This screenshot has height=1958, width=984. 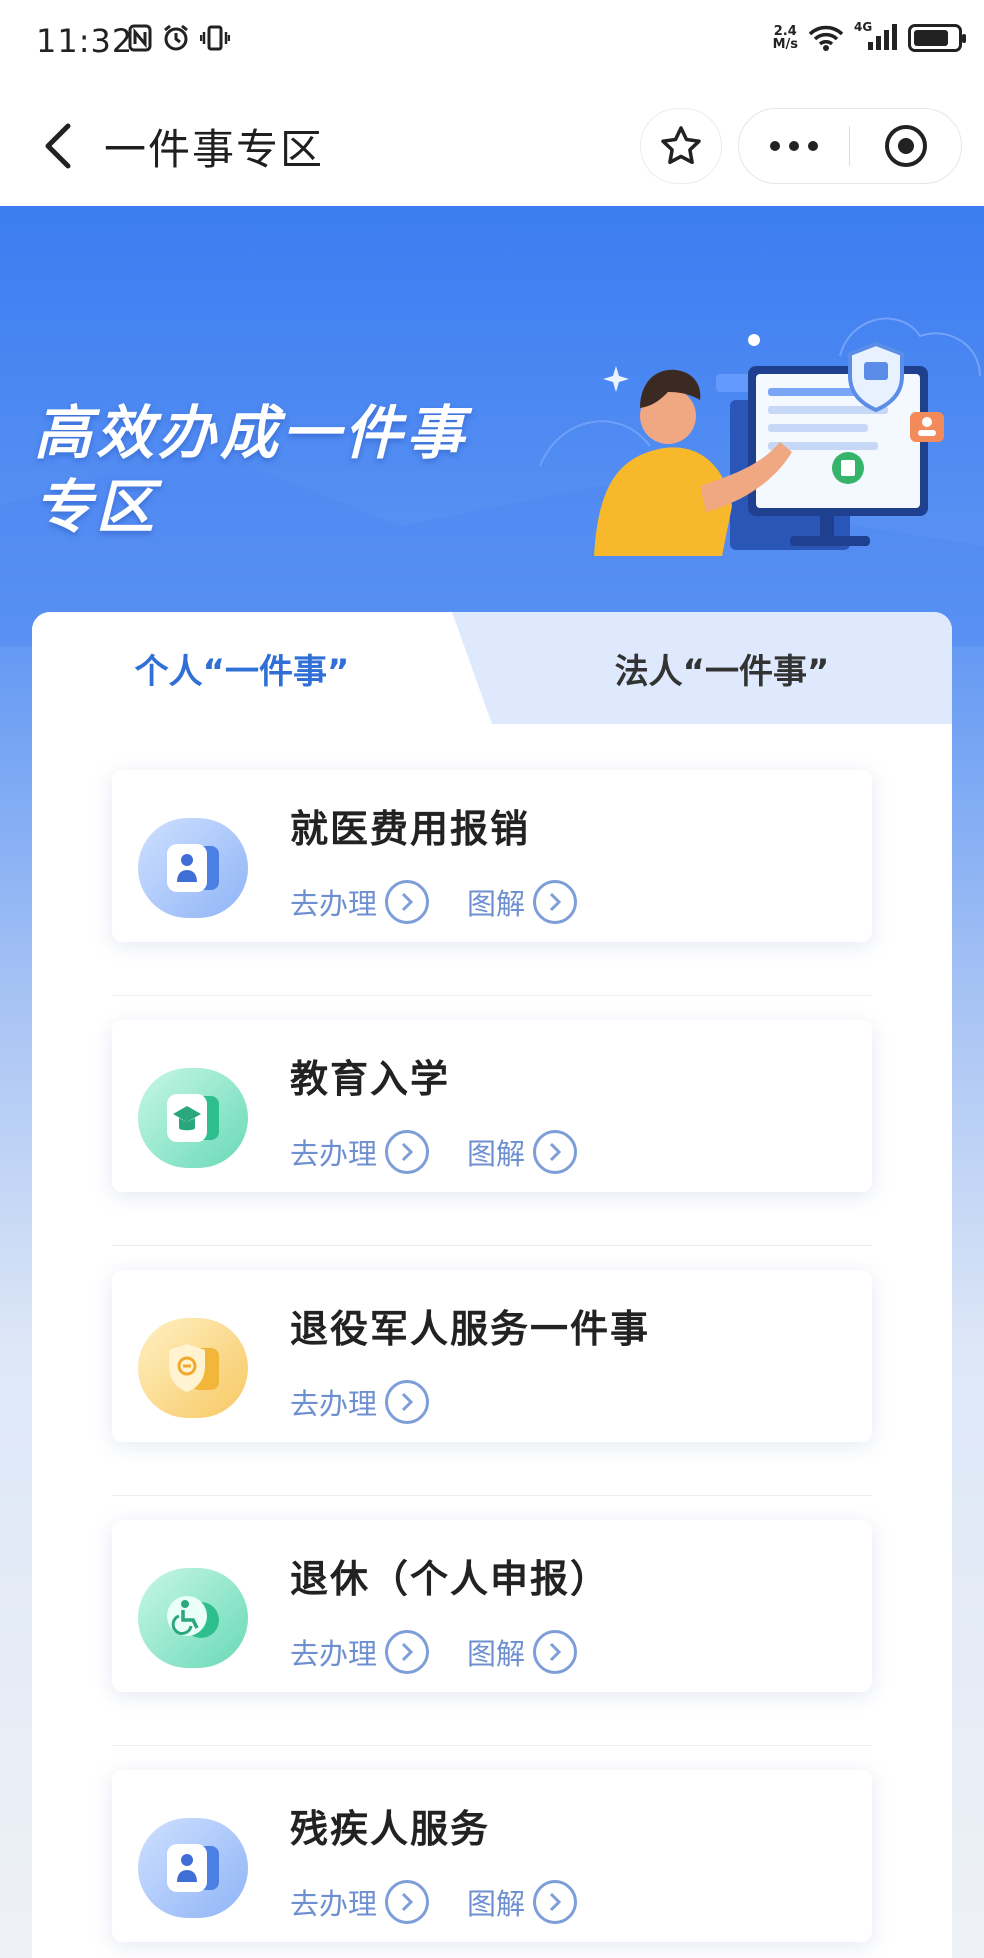 I want to click on close-miniapp-button, so click(x=905, y=146).